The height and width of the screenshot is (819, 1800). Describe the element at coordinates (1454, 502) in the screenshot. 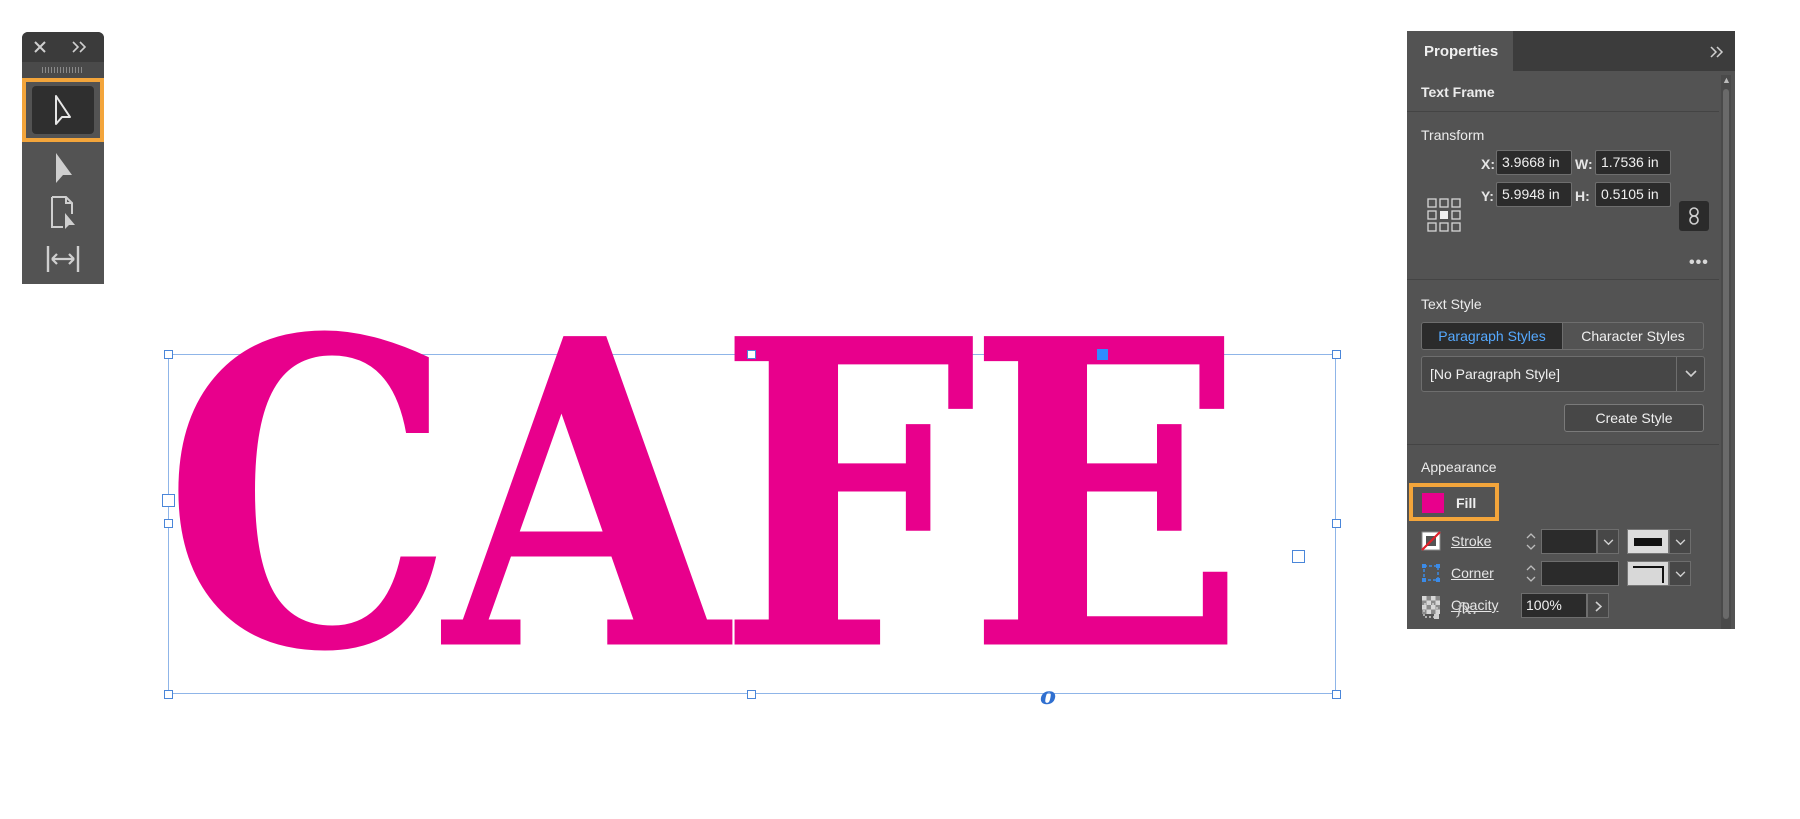

I see `fill-row: Fill` at that location.